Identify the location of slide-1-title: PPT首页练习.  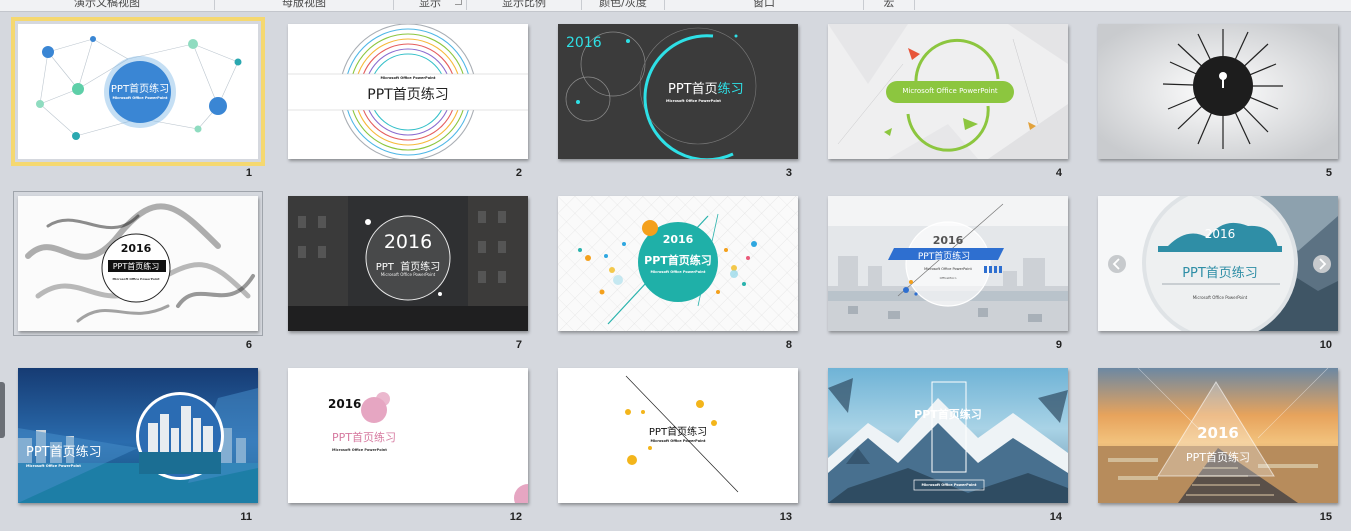
(140, 89).